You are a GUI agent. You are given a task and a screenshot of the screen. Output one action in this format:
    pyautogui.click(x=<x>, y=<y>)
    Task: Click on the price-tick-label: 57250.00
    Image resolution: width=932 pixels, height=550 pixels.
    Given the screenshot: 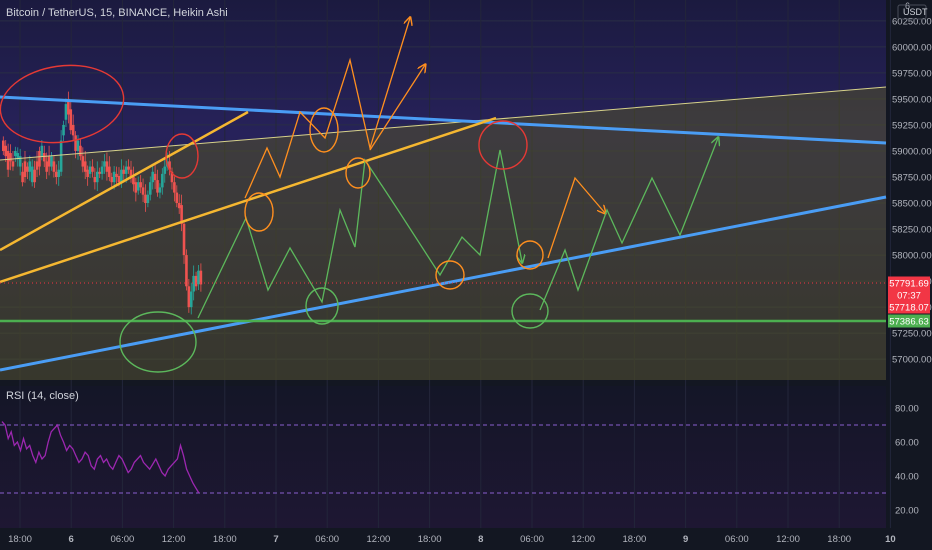 What is the action you would take?
    pyautogui.click(x=912, y=334)
    